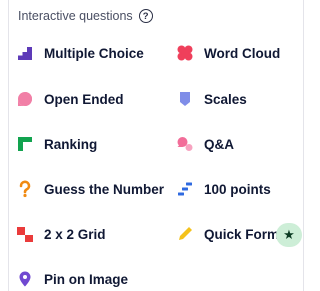  I want to click on question-type-label: Ranking, so click(71, 144).